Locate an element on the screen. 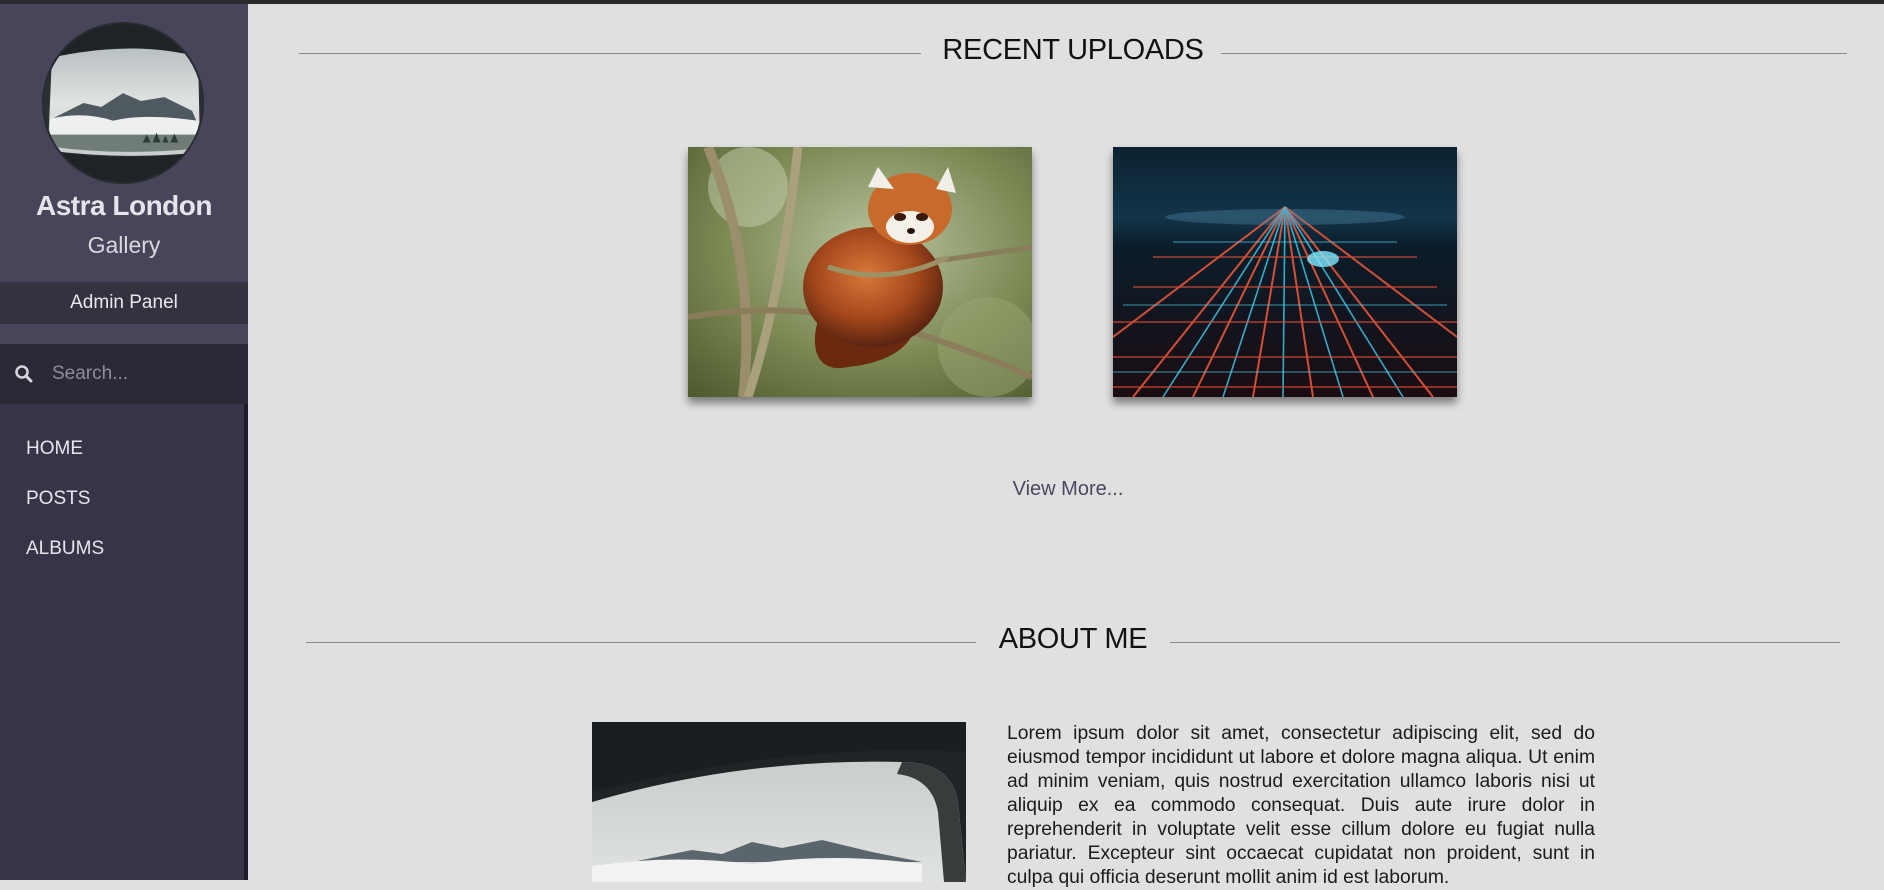 This screenshot has height=890, width=1884. nav-item-posts: POSTS is located at coordinates (124, 505).